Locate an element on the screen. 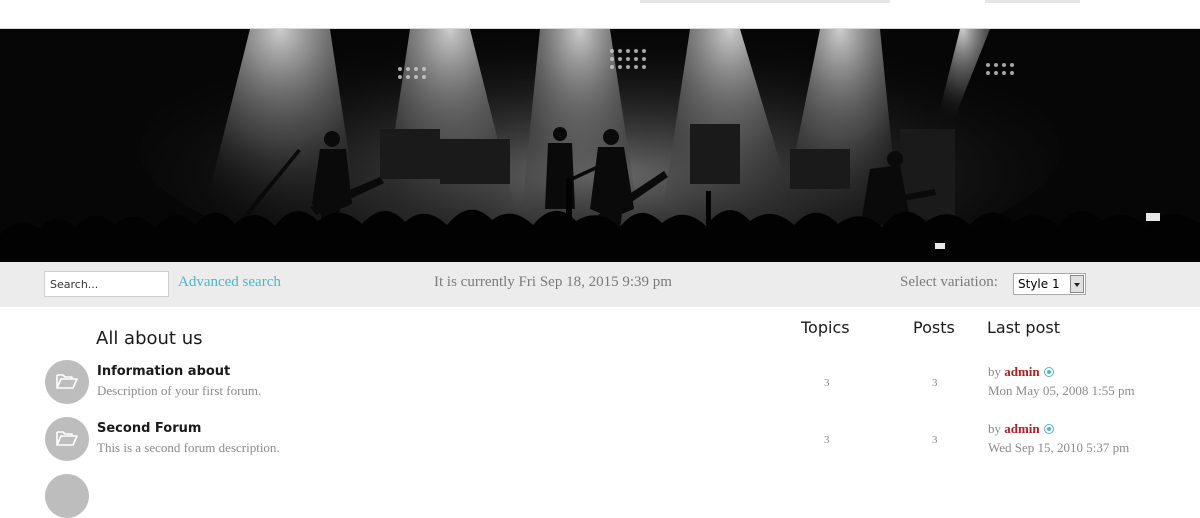 Image resolution: width=1200 pixels, height=518 pixels. last-post-date: Mon May 05, 2008 1:55 pm is located at coordinates (1061, 390).